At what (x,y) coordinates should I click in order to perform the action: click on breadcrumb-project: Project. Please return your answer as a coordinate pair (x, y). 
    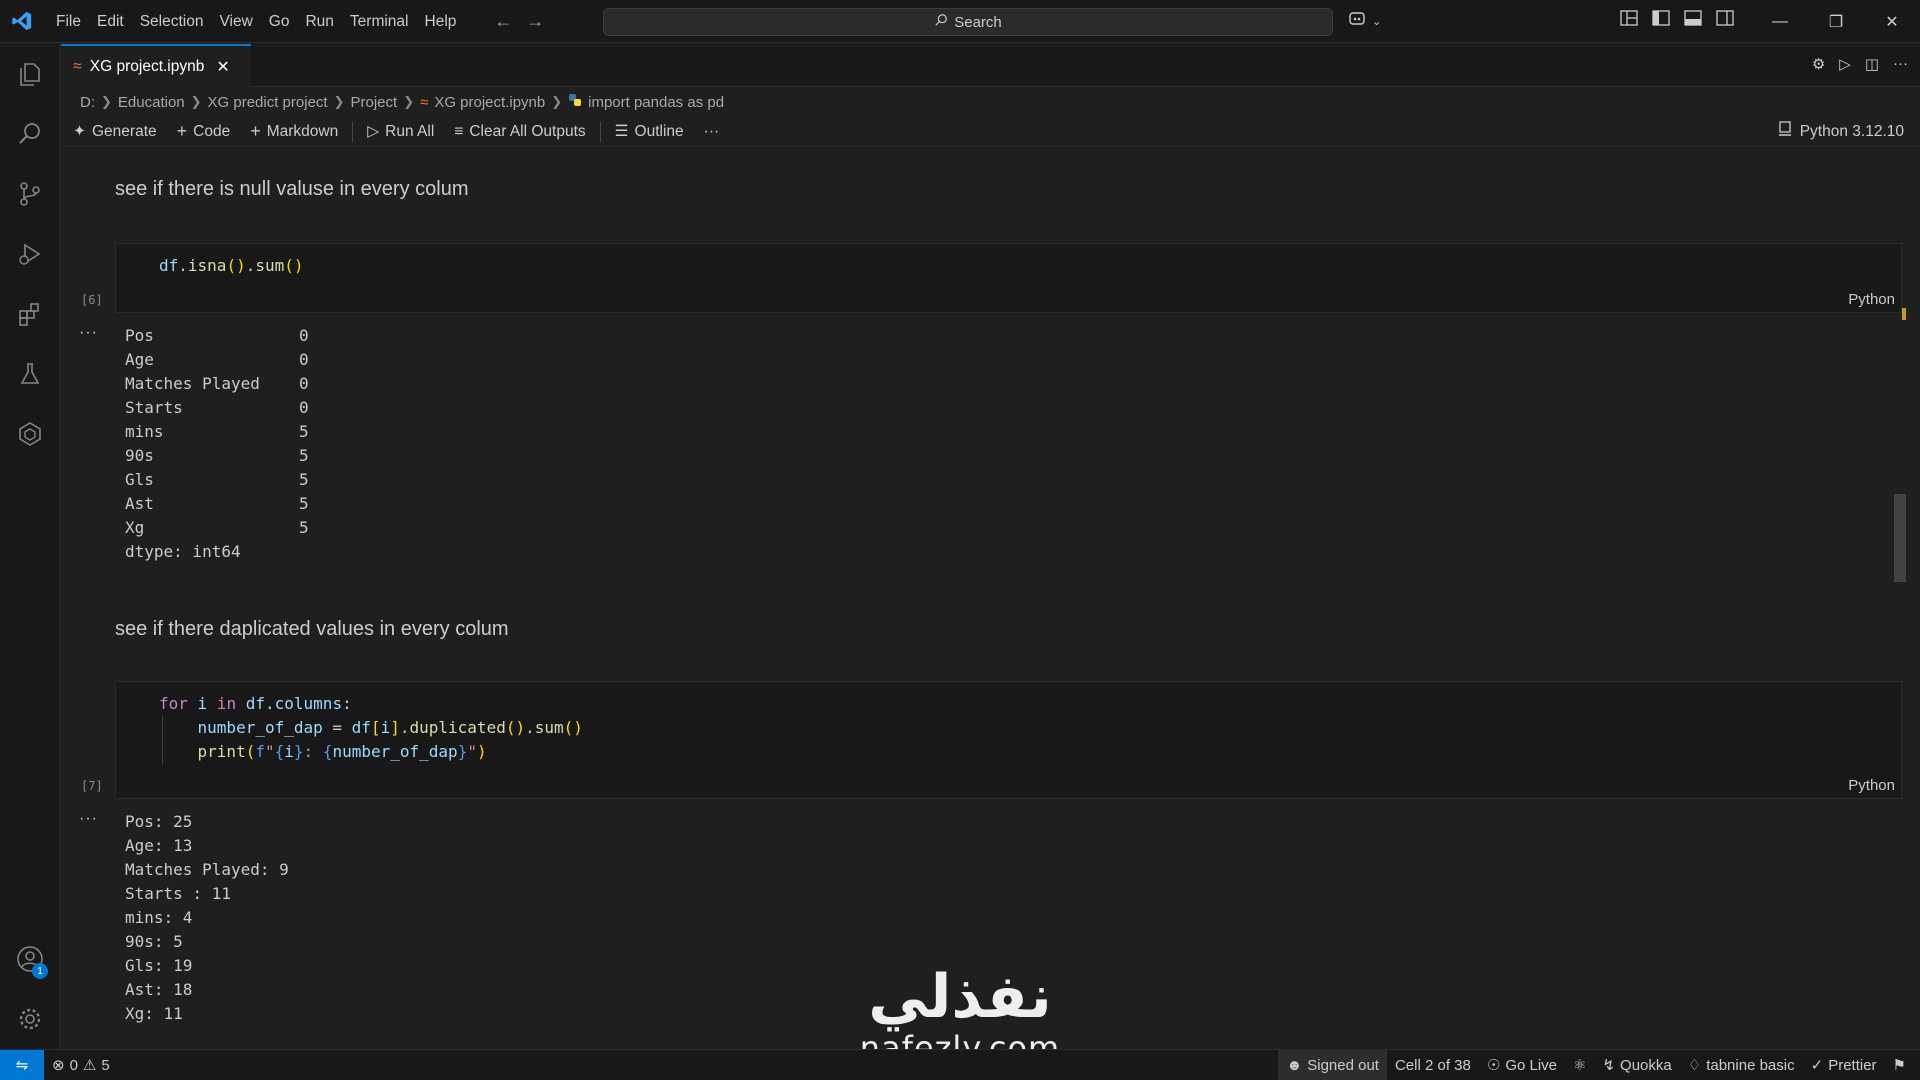
    Looking at the image, I should click on (374, 102).